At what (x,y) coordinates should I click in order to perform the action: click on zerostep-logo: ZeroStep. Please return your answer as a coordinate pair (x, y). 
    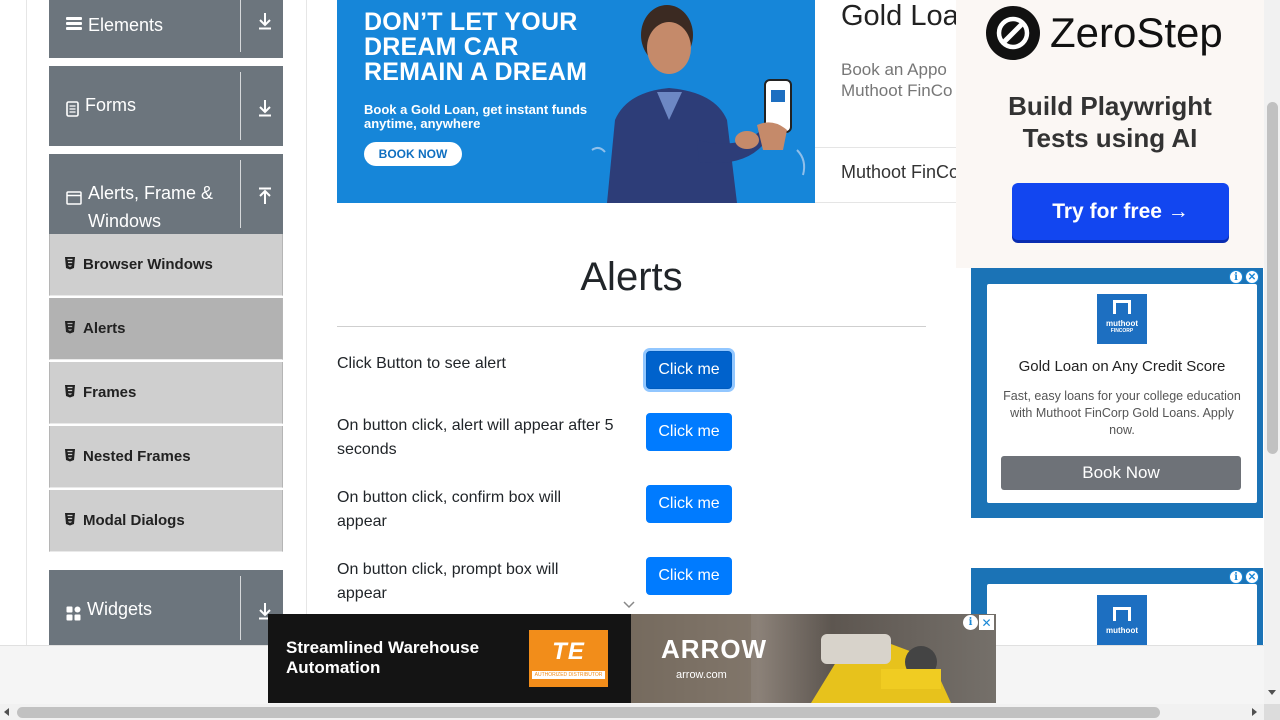
    Looking at the image, I should click on (1104, 33).